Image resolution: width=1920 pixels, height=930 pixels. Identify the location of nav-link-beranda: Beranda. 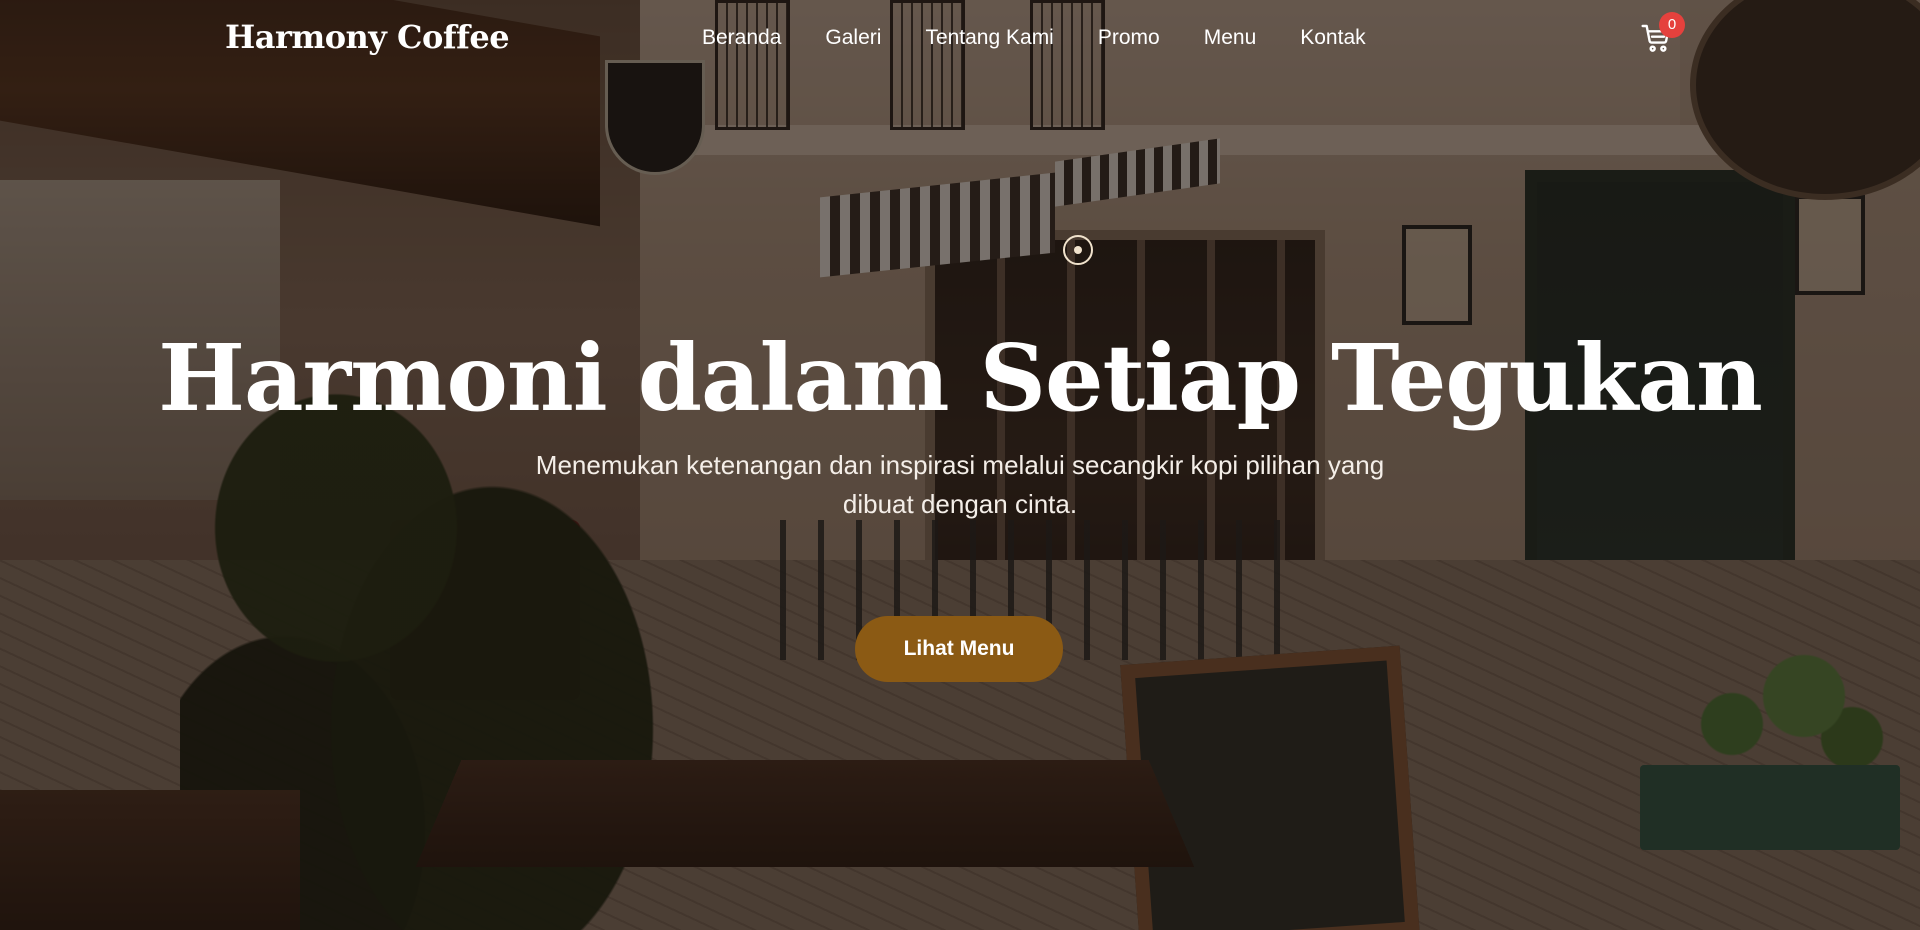
(741, 38).